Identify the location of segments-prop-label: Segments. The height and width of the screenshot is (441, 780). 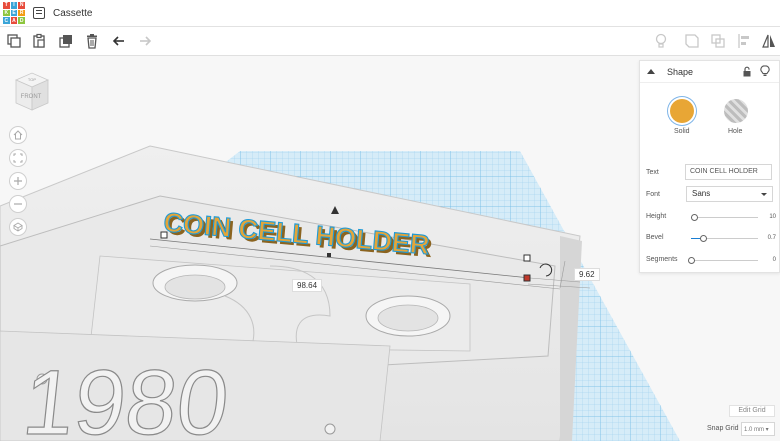
(662, 259).